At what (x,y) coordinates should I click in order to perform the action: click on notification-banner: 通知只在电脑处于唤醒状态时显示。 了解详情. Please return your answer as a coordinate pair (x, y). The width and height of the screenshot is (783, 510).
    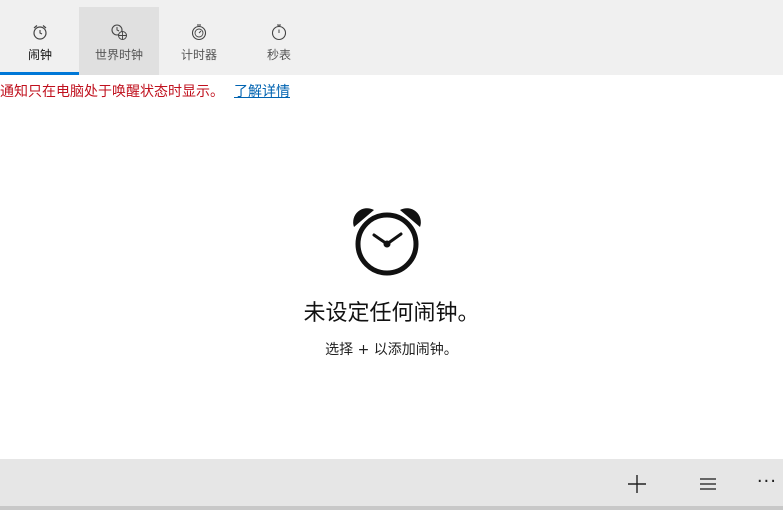
    Looking at the image, I should click on (145, 92).